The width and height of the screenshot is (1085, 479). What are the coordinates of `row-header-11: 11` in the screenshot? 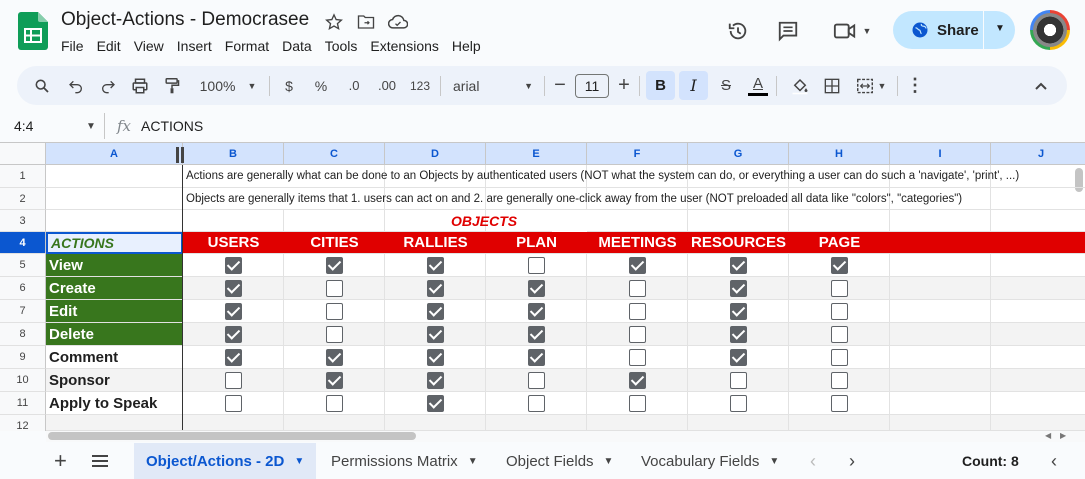 It's located at (23, 403).